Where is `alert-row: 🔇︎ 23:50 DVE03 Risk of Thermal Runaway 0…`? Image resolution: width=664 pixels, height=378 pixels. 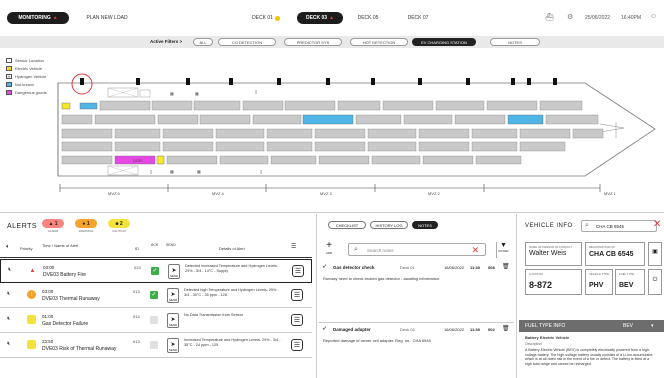 alert-row: 🔇︎ 23:50 DVE03 Risk of Thermal Runaway 0… is located at coordinates (156, 346).